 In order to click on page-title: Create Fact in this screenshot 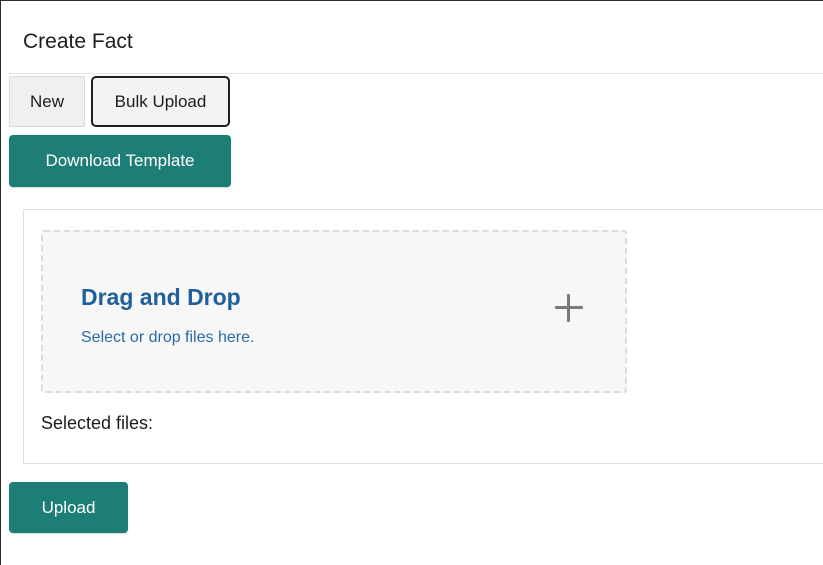, I will do `click(78, 41)`.